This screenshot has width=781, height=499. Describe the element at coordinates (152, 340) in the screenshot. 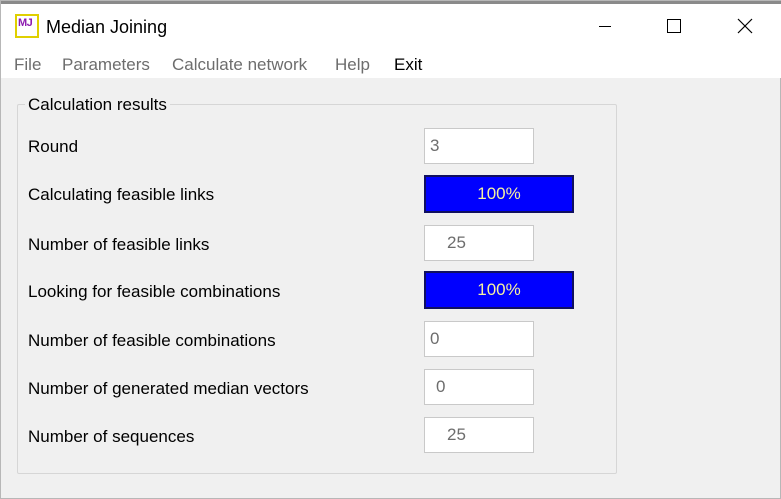

I see `feasible-combinations-count-label: Number of feasible combinations` at that location.